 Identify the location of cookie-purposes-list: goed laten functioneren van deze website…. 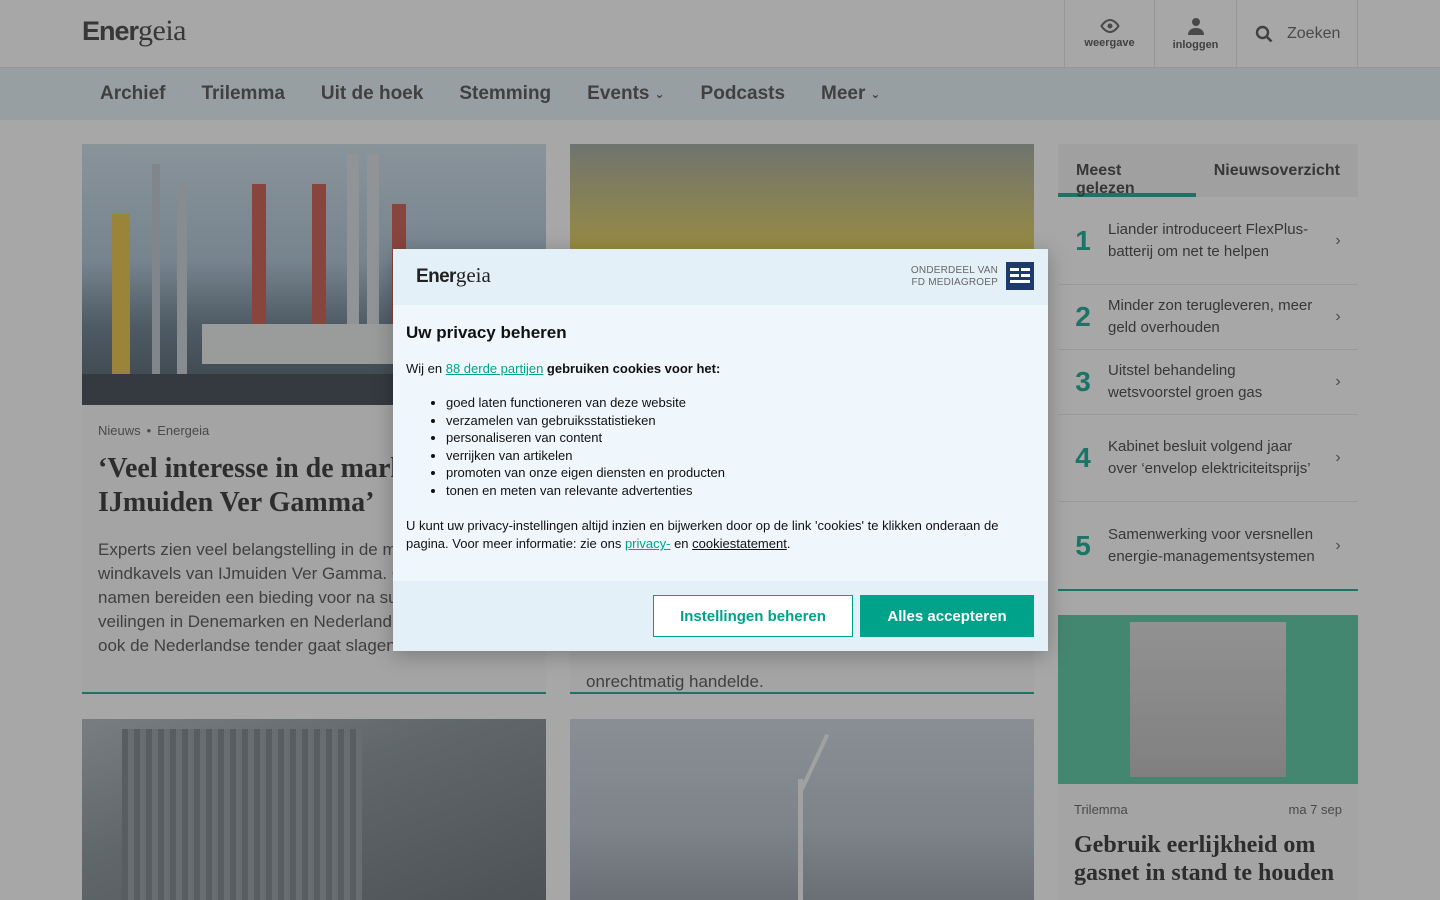
(740, 446).